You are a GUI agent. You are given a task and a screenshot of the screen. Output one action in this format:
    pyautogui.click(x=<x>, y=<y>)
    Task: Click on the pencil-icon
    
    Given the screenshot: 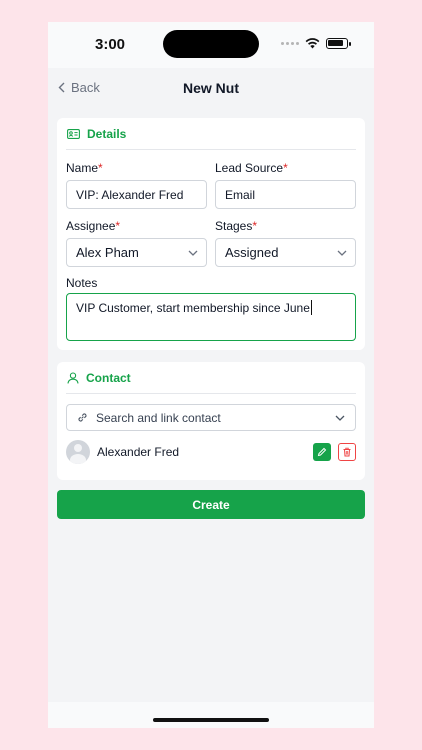 What is the action you would take?
    pyautogui.click(x=322, y=452)
    